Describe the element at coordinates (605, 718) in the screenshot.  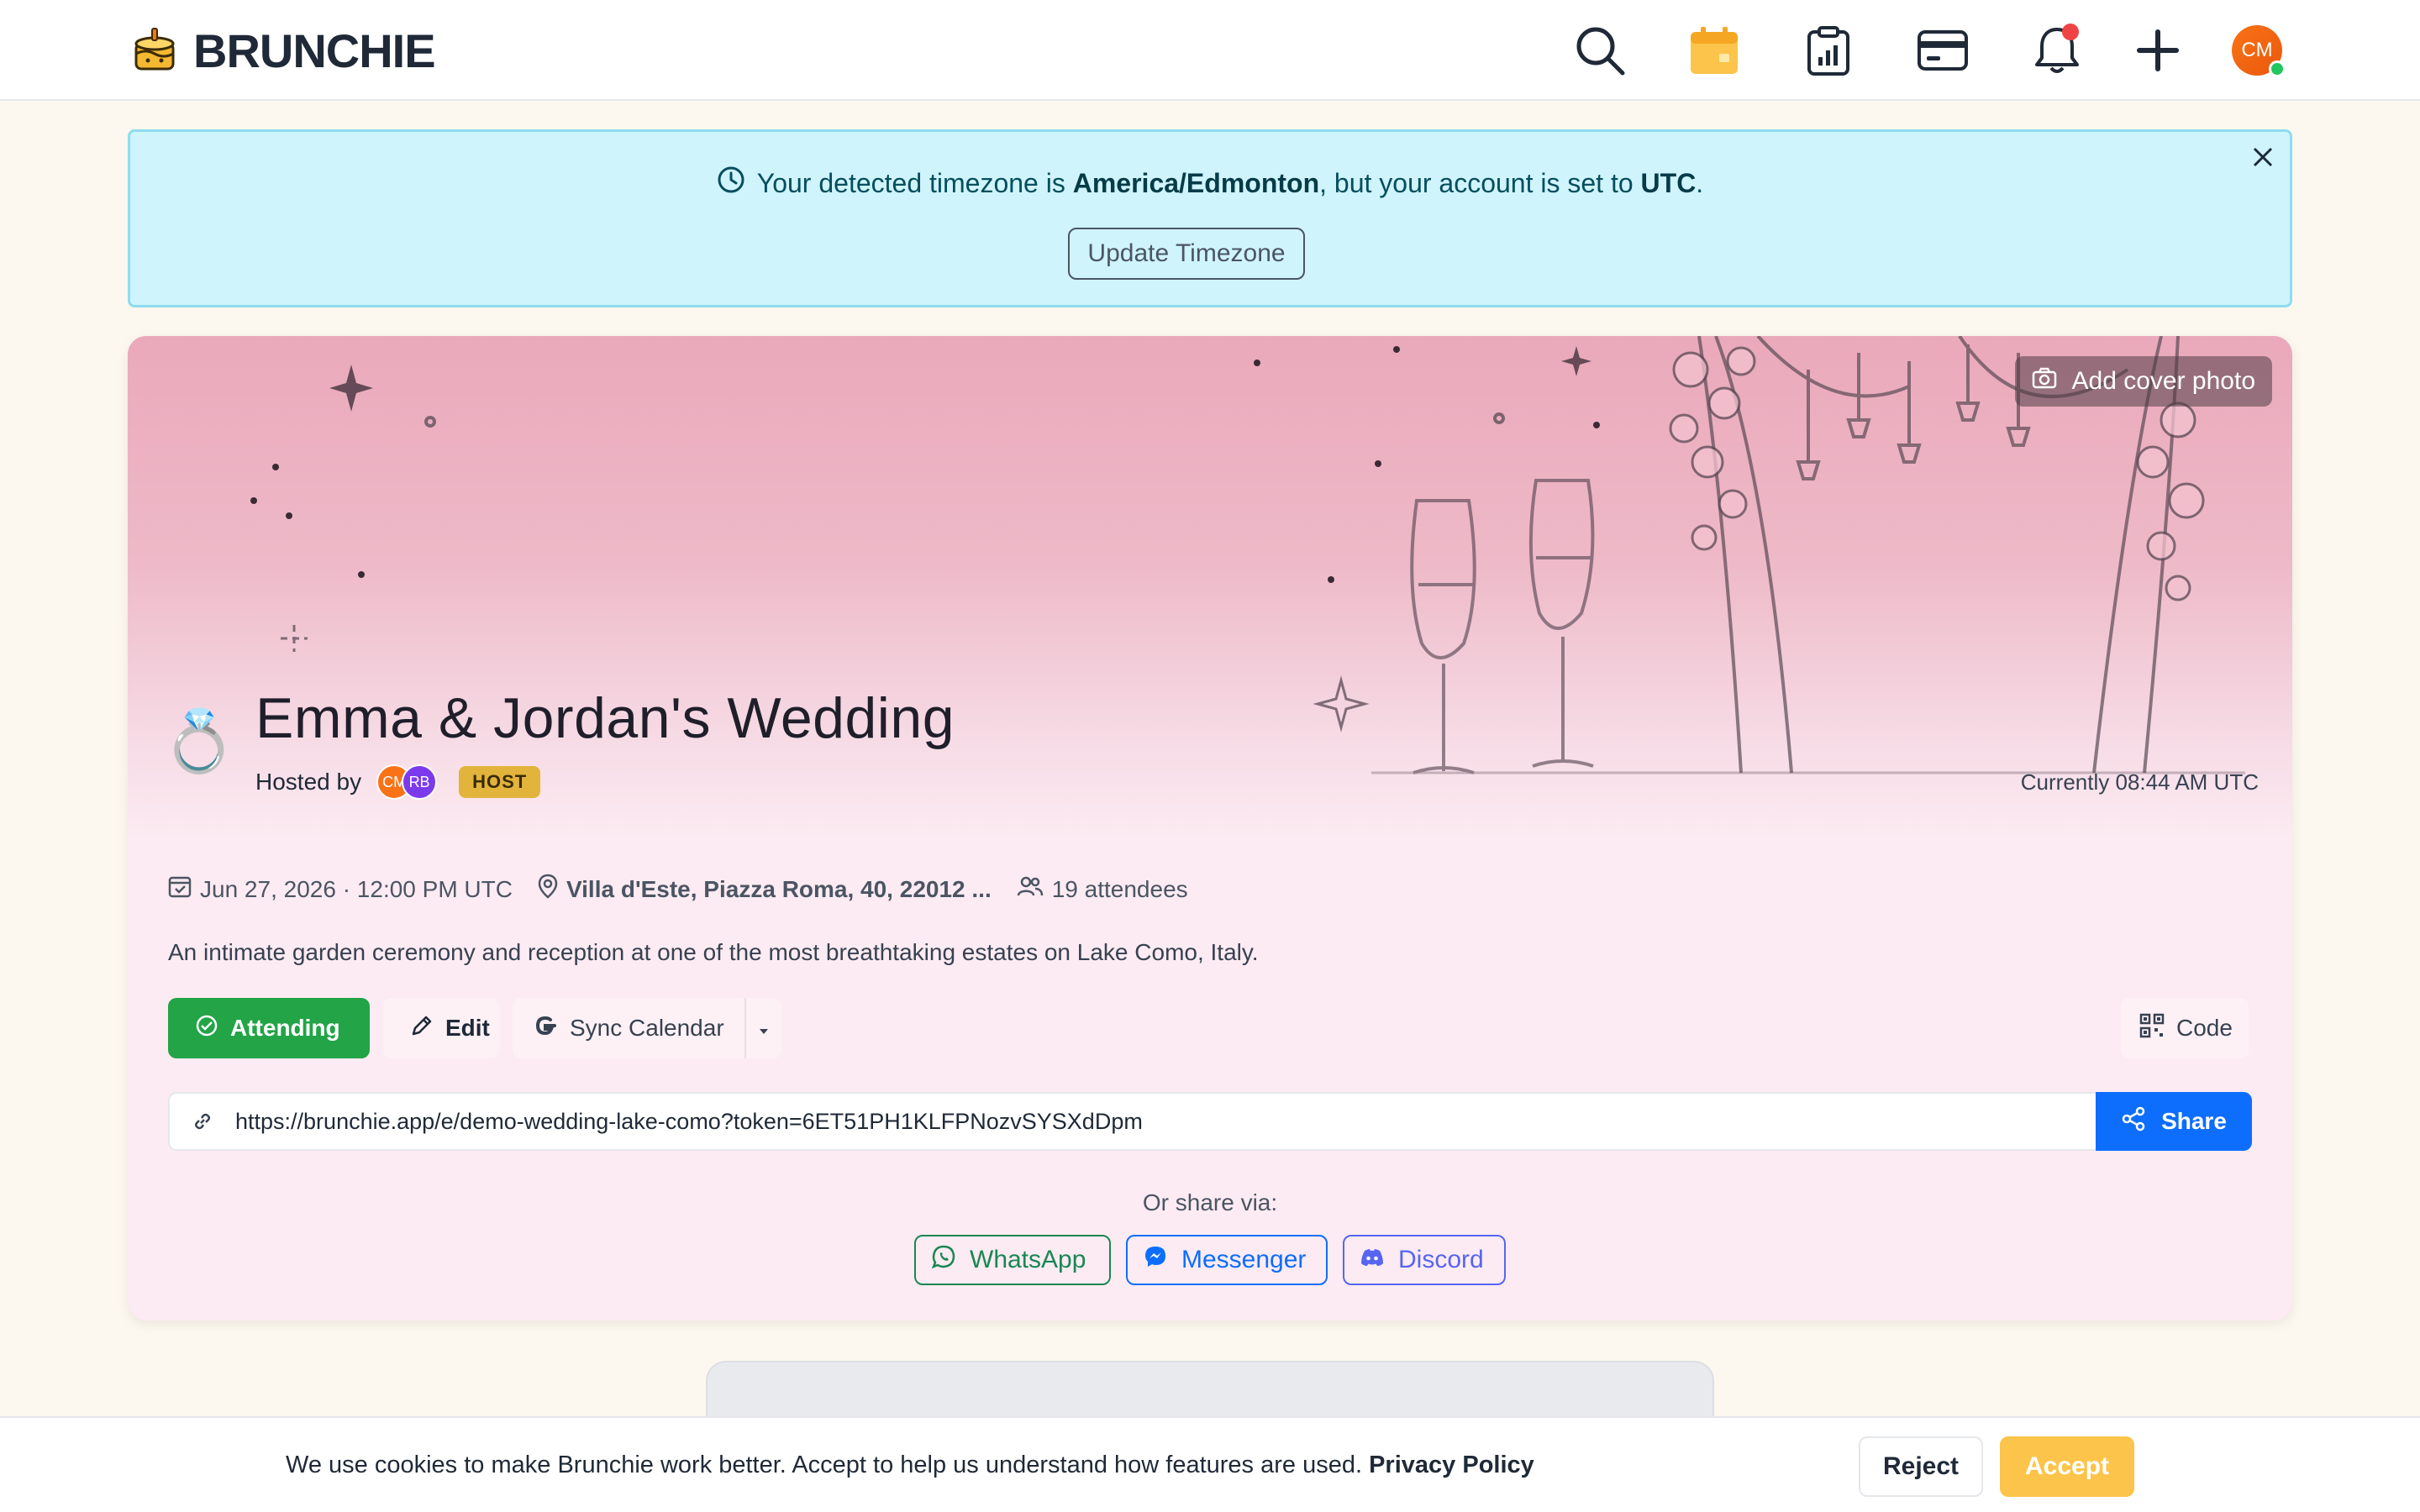
I see `event-title: Emma & Jordan's Wedding` at that location.